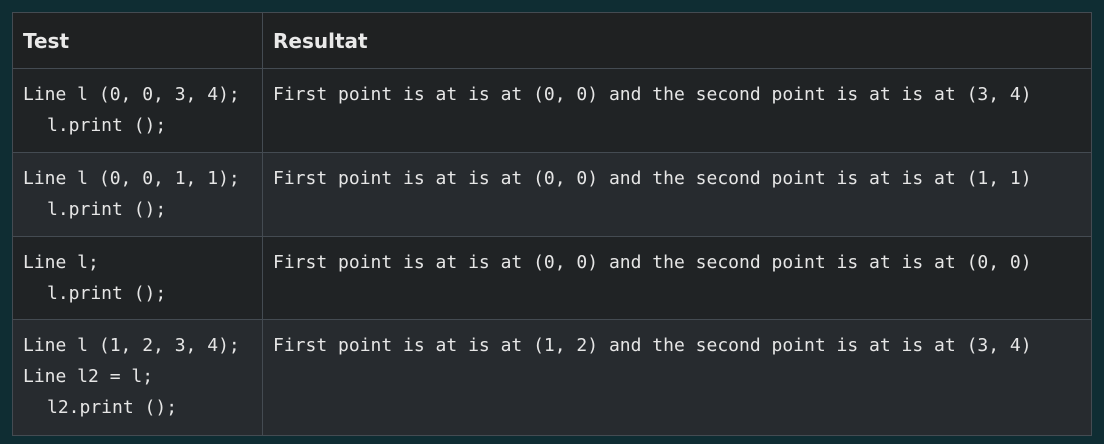 This screenshot has height=444, width=1104. What do you see at coordinates (137, 194) in the screenshot?
I see `test-code-cell: Line l (0, 0, 1, 1); l.print ();` at bounding box center [137, 194].